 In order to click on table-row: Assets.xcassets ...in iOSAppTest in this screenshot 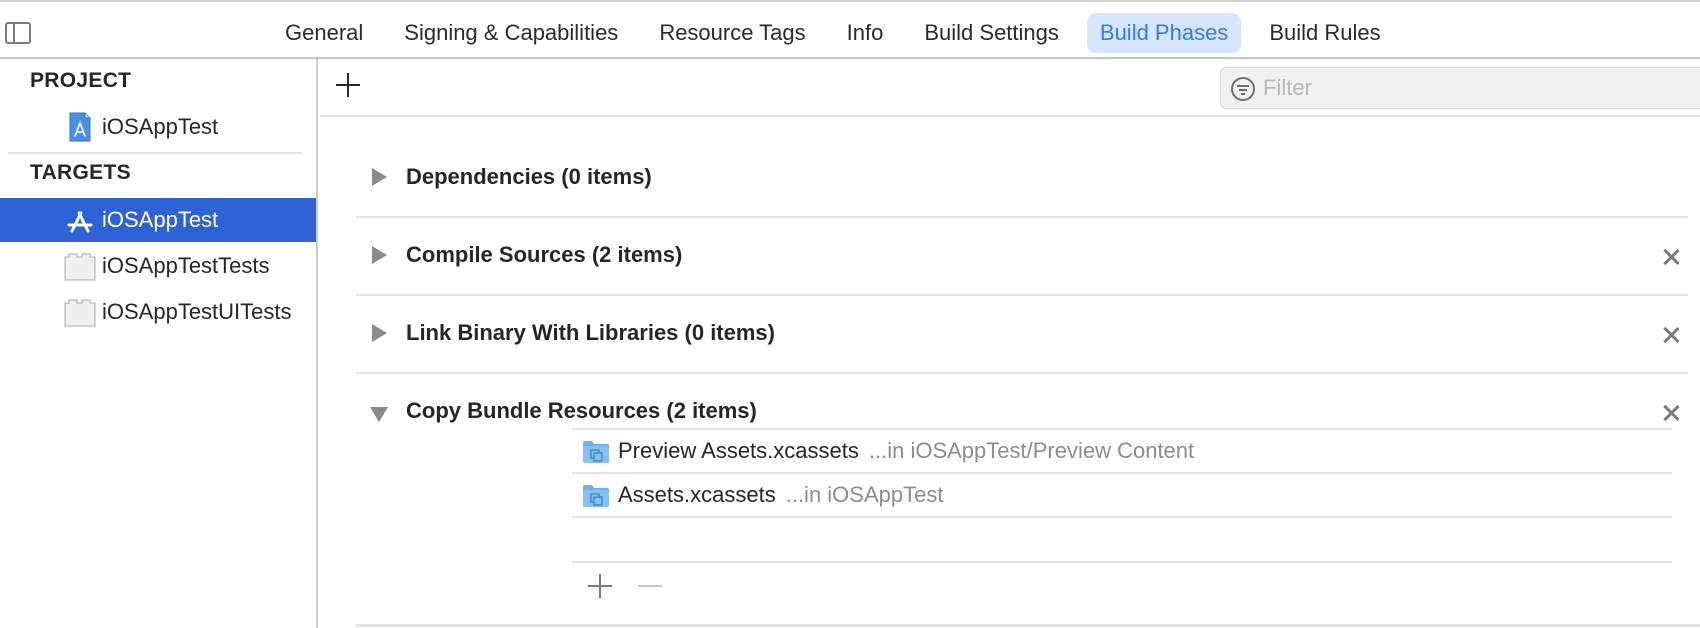, I will do `click(1122, 495)`.